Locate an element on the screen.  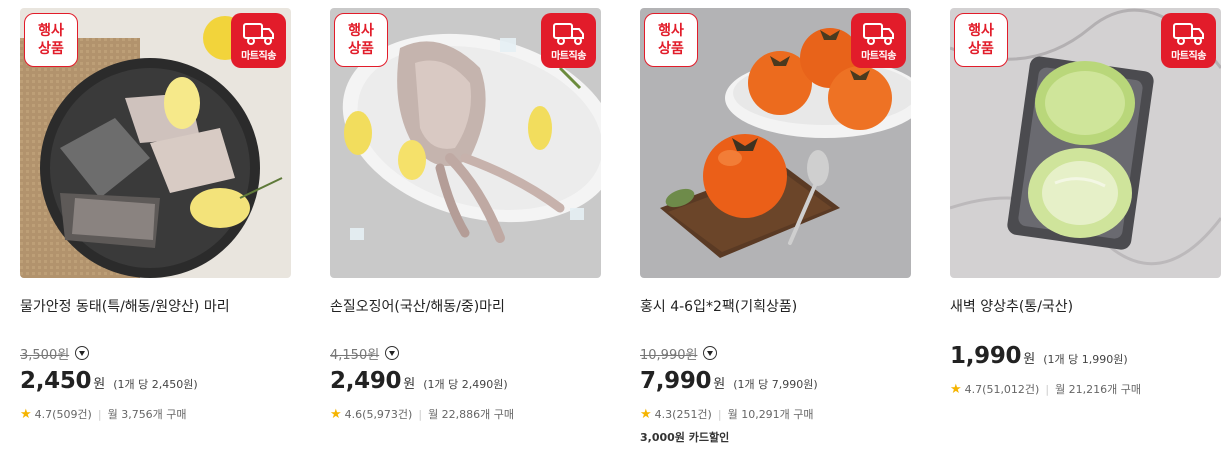
rating: 4.7(509건) is located at coordinates (63, 414).